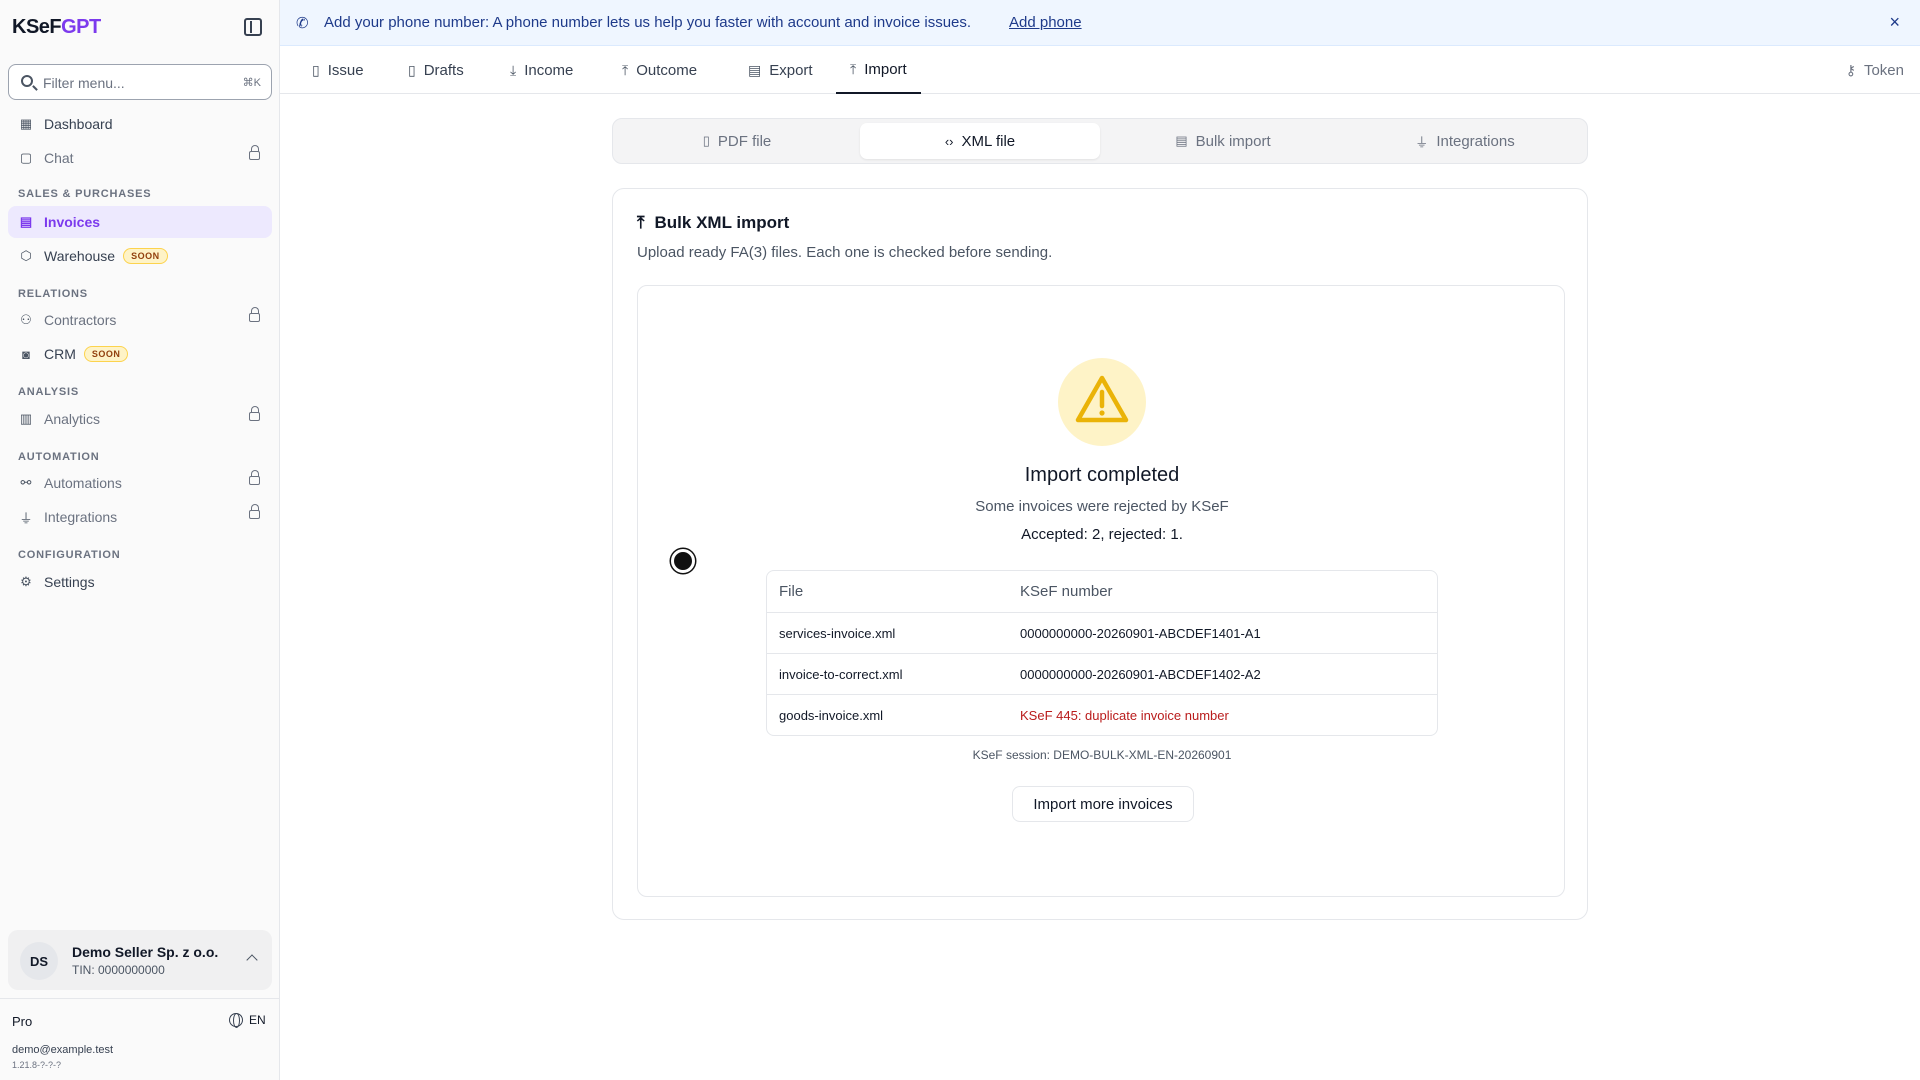  Describe the element at coordinates (683, 561) in the screenshot. I see `cursor-indicator` at that location.